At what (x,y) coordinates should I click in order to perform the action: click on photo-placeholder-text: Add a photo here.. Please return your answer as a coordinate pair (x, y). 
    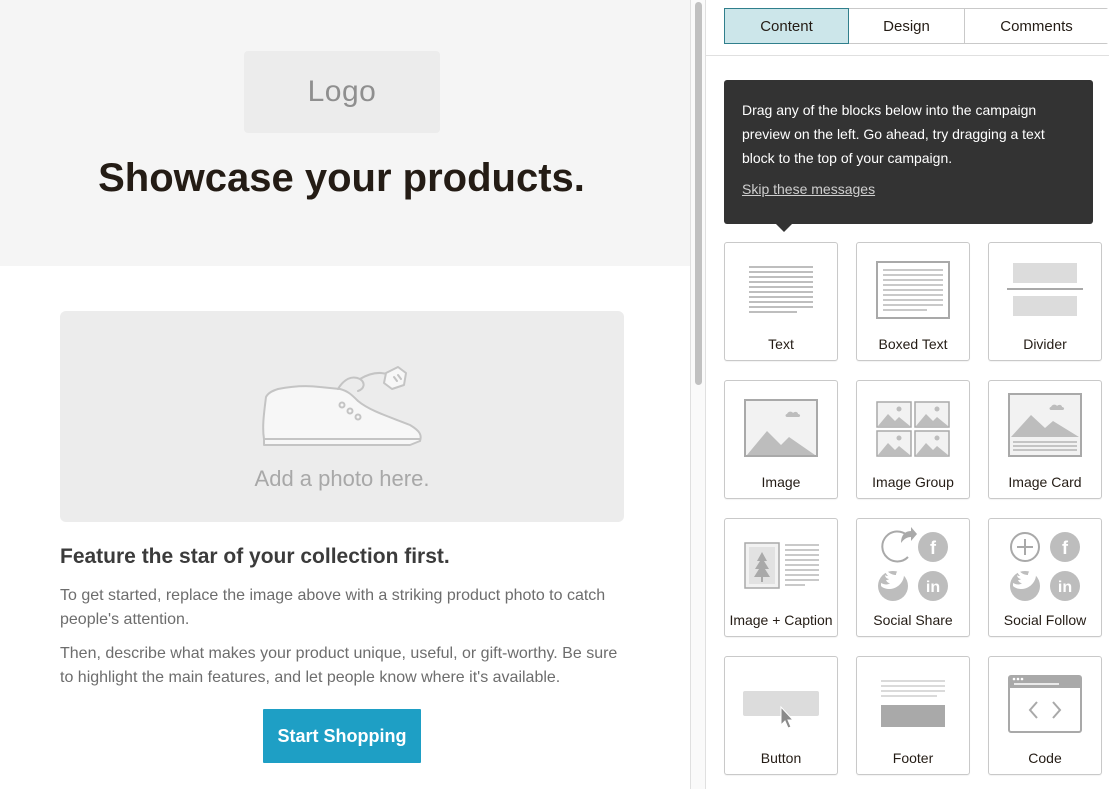
    Looking at the image, I should click on (342, 478).